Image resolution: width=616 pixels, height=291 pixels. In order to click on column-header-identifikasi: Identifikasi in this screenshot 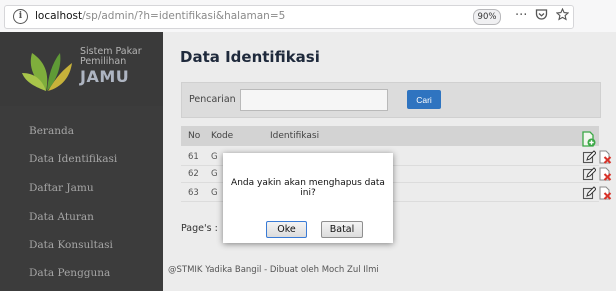, I will do `click(295, 136)`.